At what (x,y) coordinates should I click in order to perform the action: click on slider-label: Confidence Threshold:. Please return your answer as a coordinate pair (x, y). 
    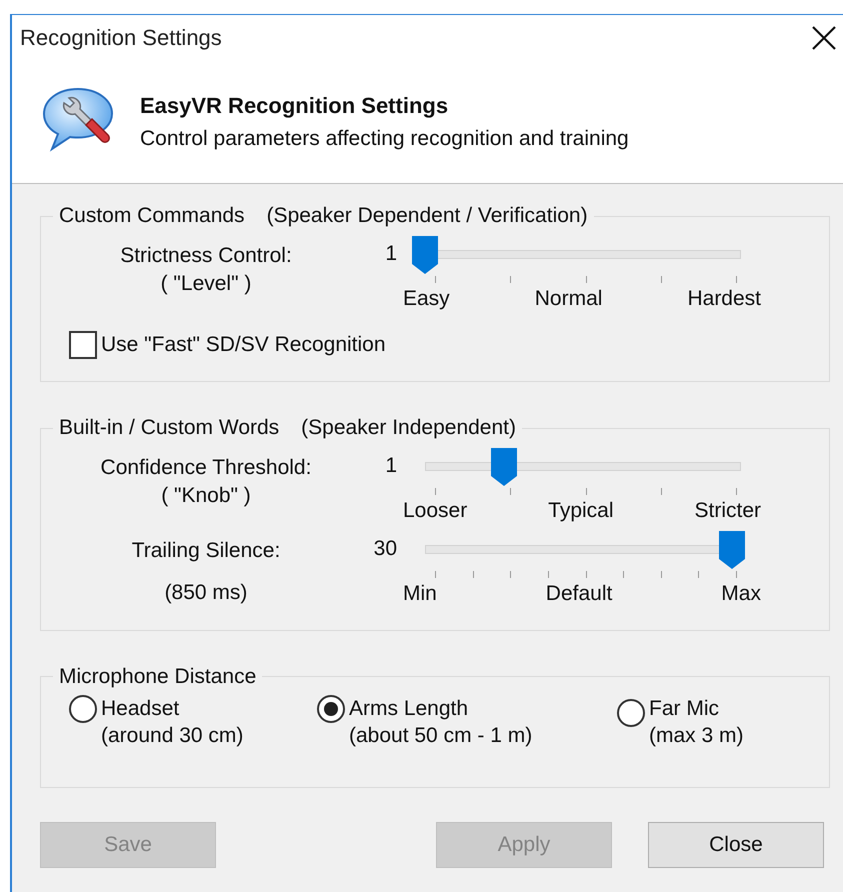
    Looking at the image, I should click on (206, 468).